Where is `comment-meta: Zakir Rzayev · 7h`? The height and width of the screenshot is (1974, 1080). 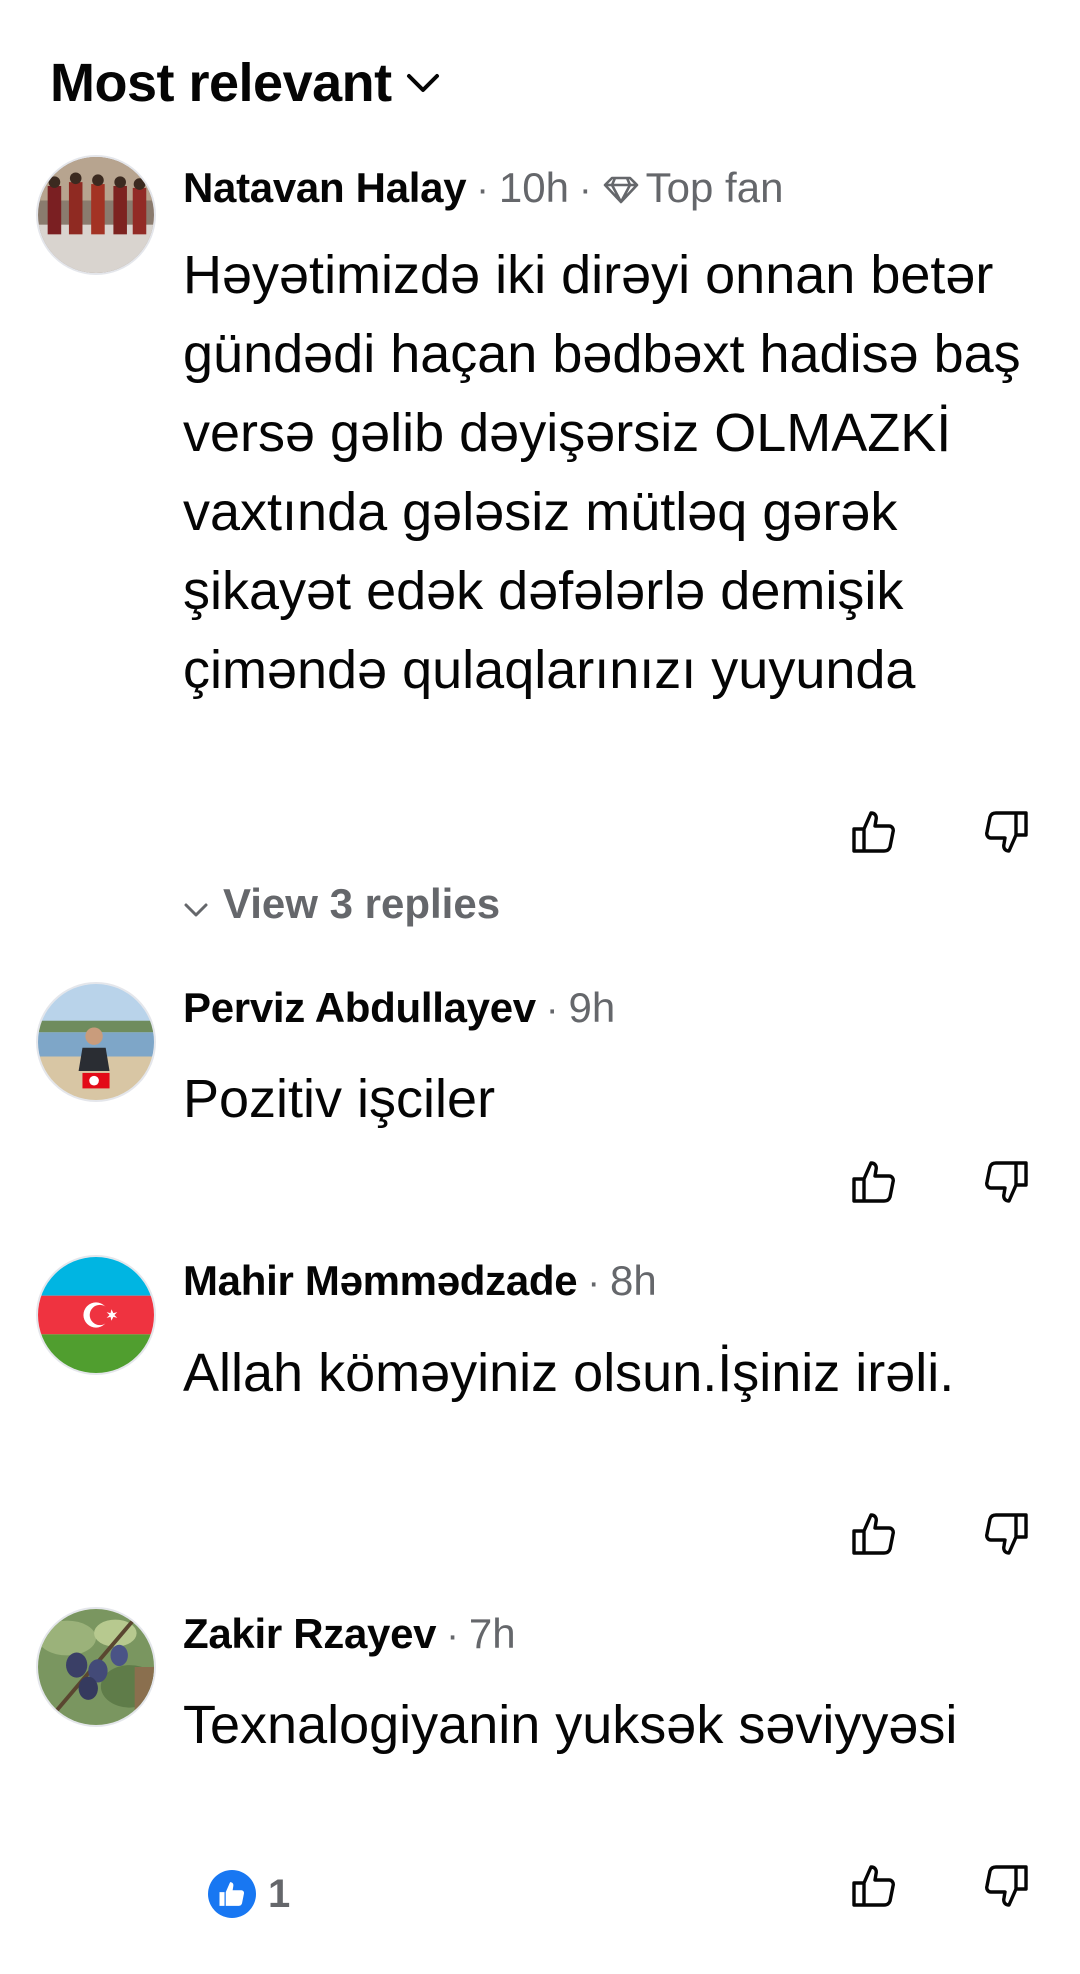
comment-meta: Zakir Rzayev · 7h is located at coordinates (349, 1634).